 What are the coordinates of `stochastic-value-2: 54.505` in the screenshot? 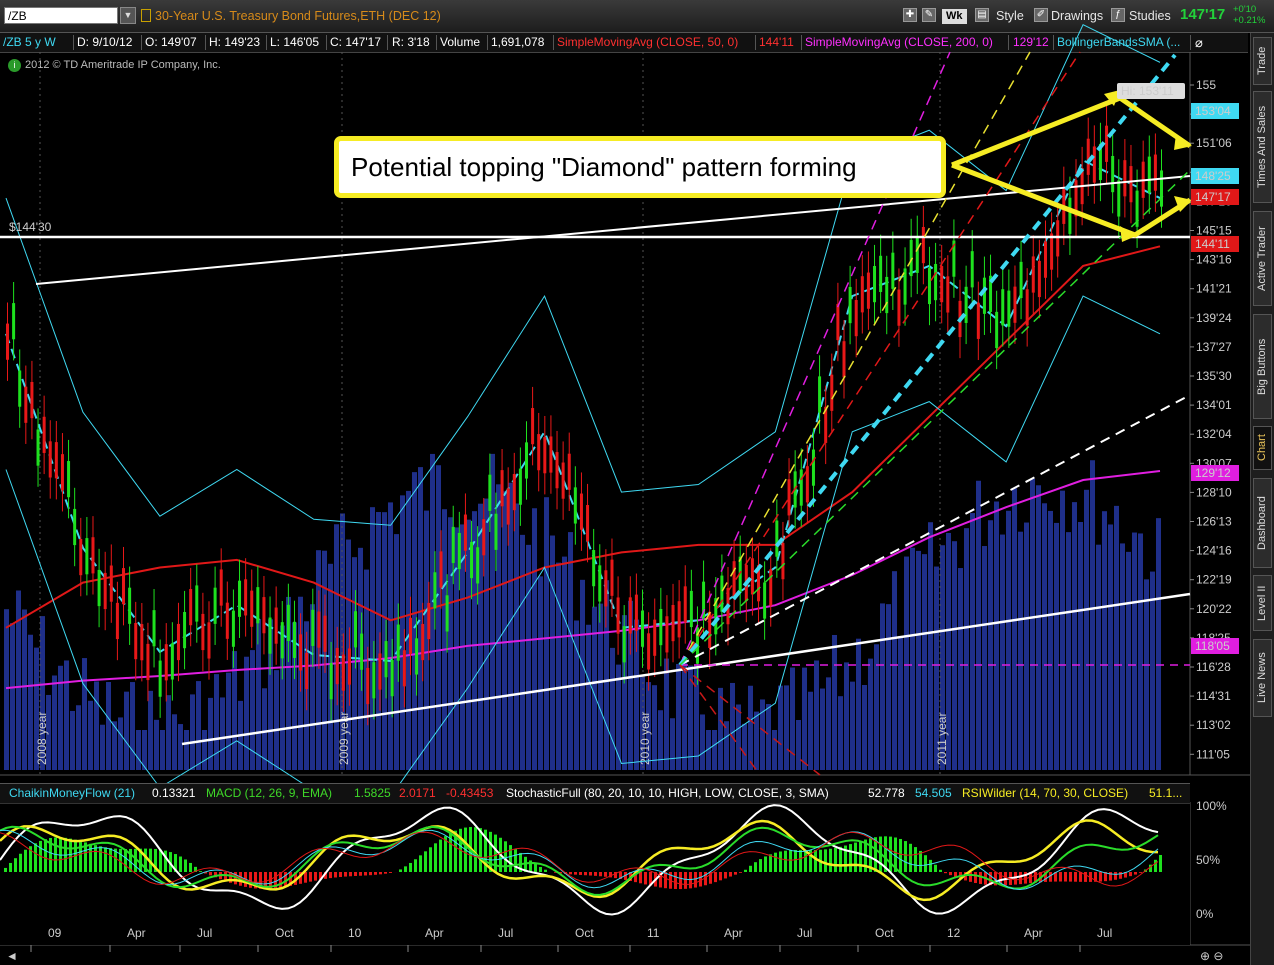 It's located at (933, 793).